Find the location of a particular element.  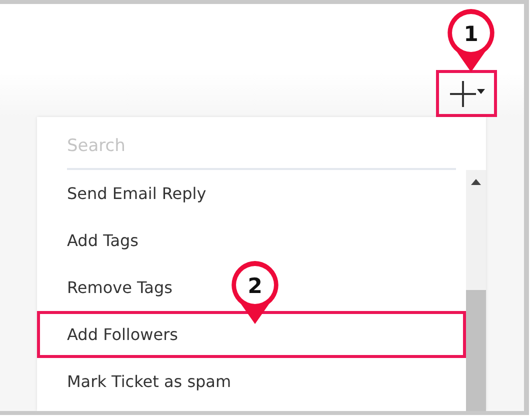

scroll-up-icon is located at coordinates (476, 182).